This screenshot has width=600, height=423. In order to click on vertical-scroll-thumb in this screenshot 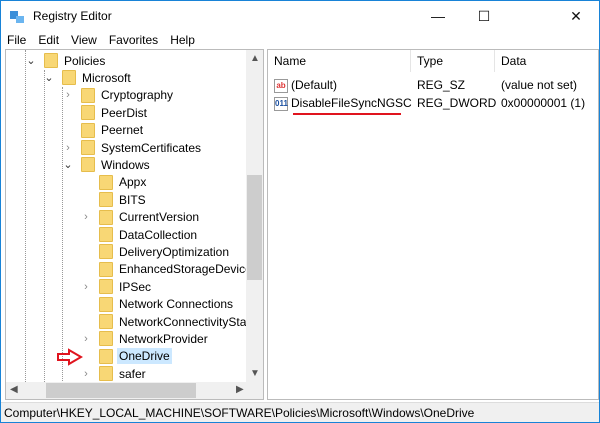, I will do `click(254, 227)`.